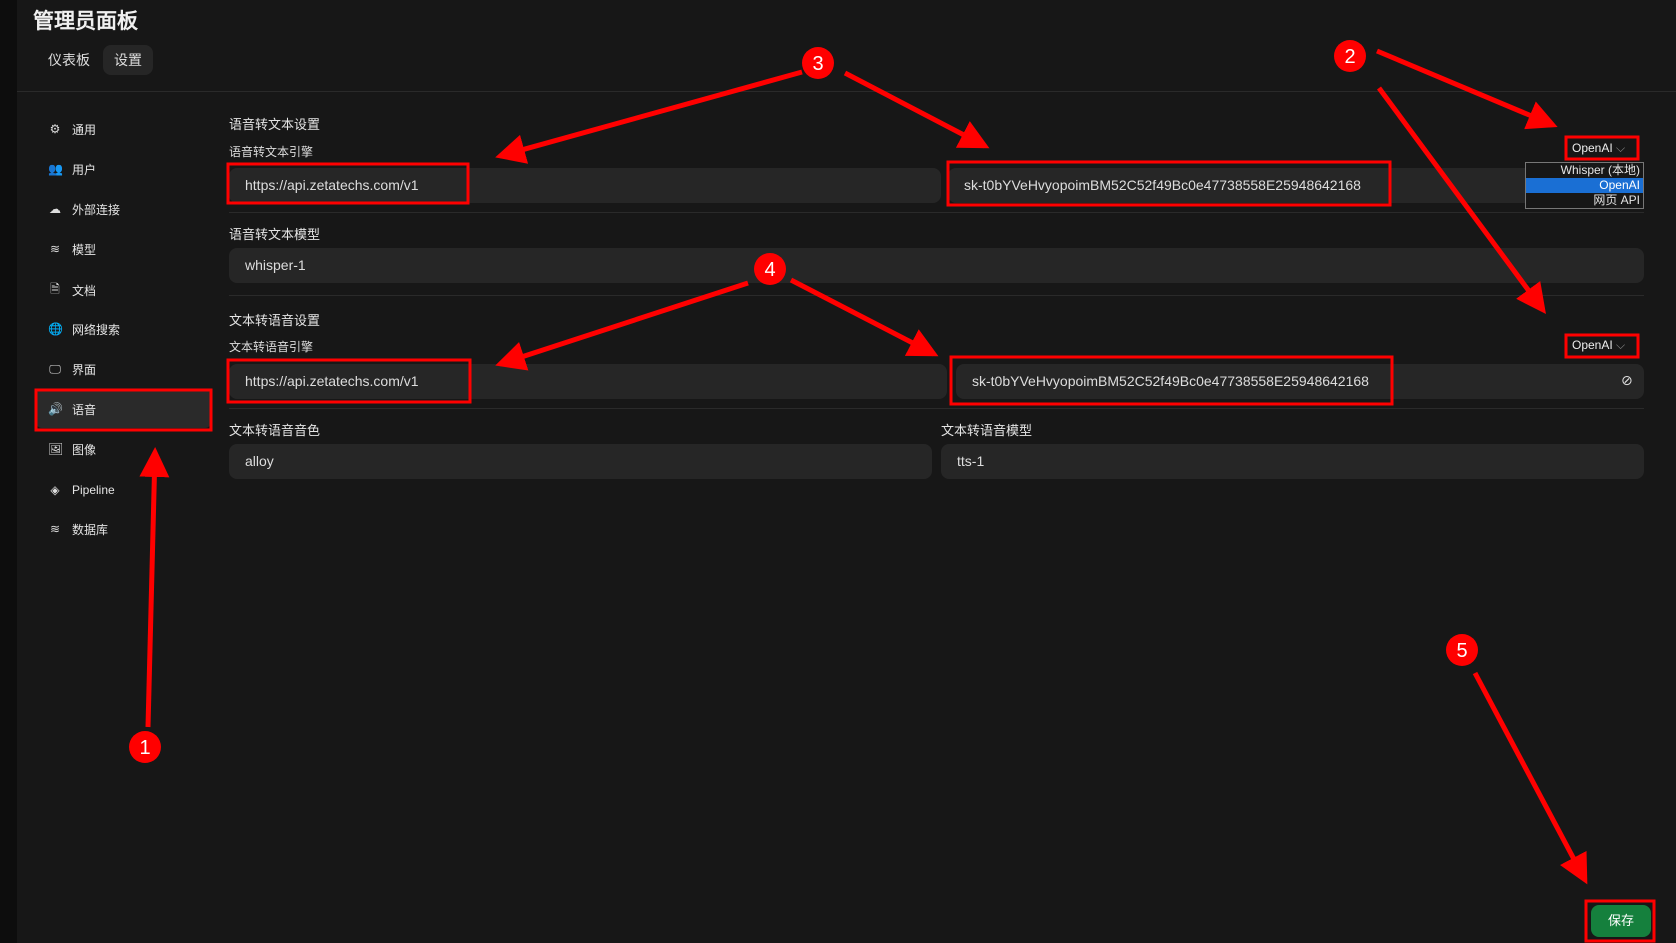 The image size is (1676, 943). I want to click on option-whisper: Whisper (本地), so click(1584, 170).